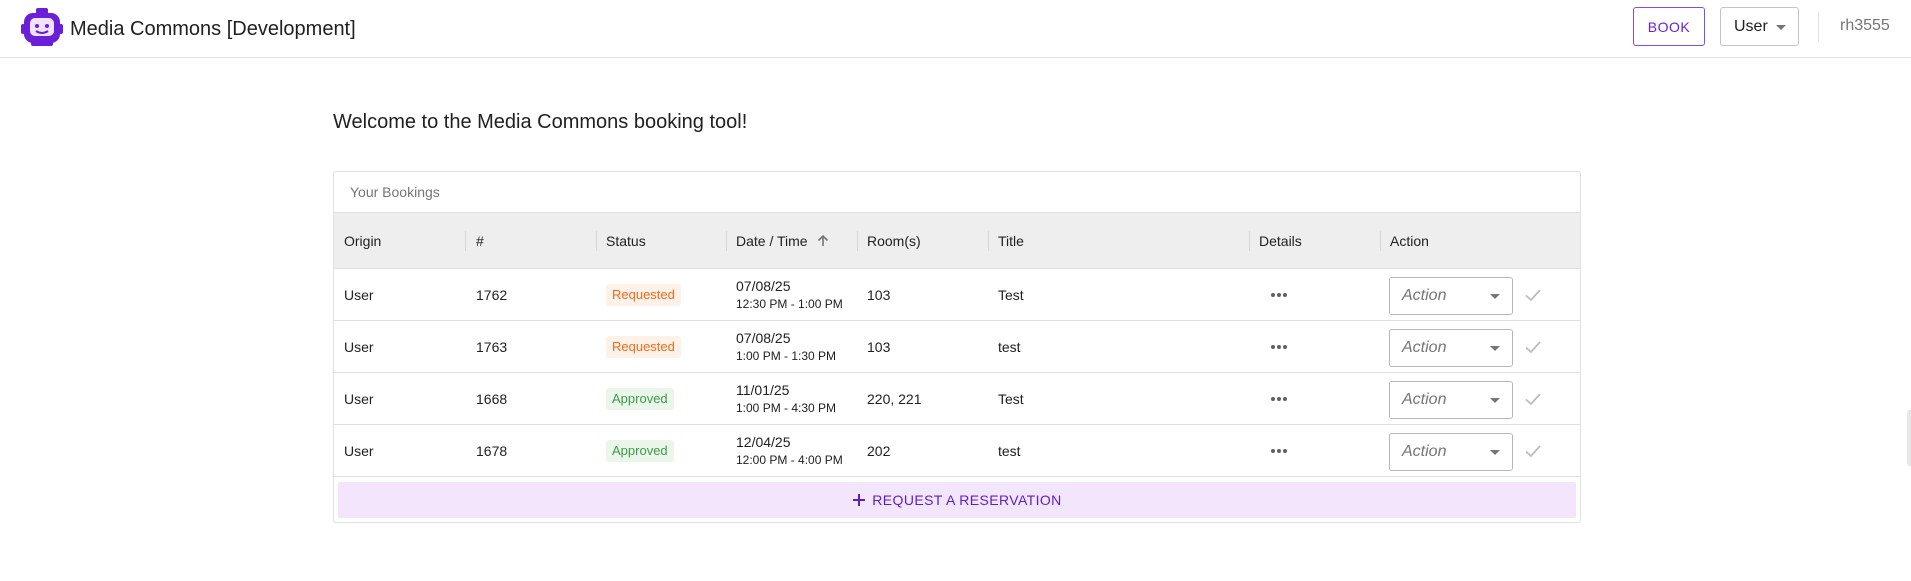  Describe the element at coordinates (894, 398) in the screenshot. I see `rooms-cell: 220, 221` at that location.